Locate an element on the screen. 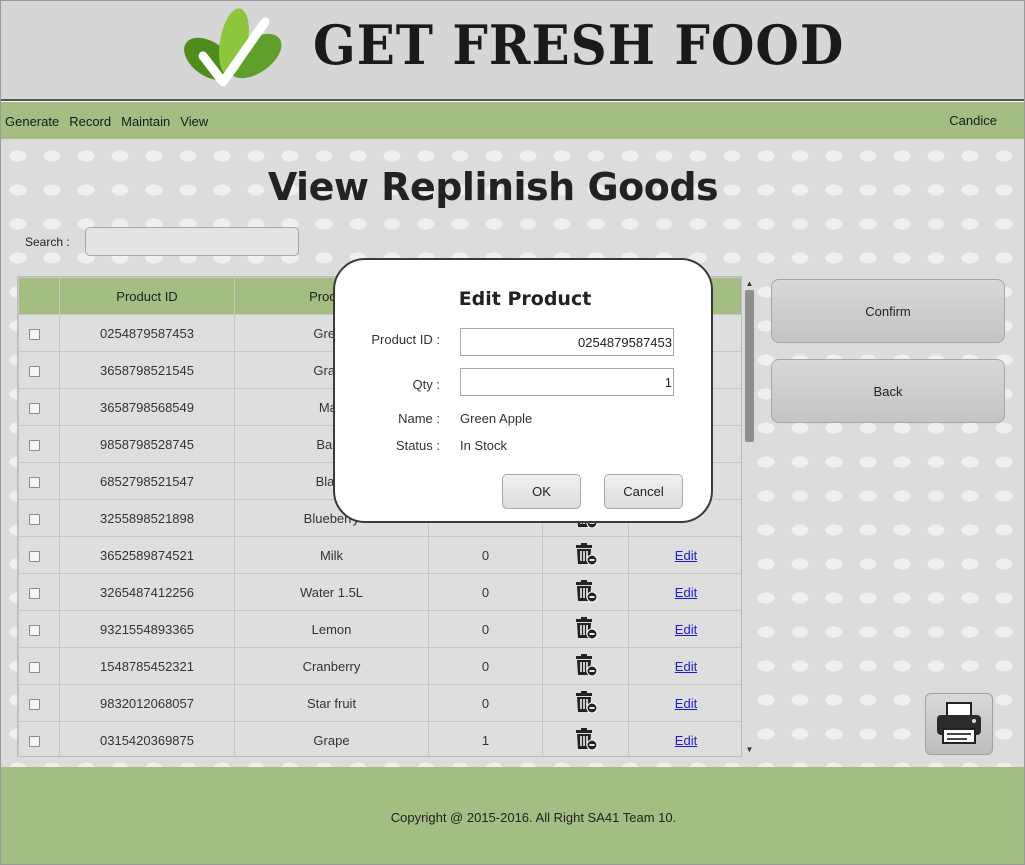  table-row: 9321554893365 Lemon 0 Edit is located at coordinates (379, 629).